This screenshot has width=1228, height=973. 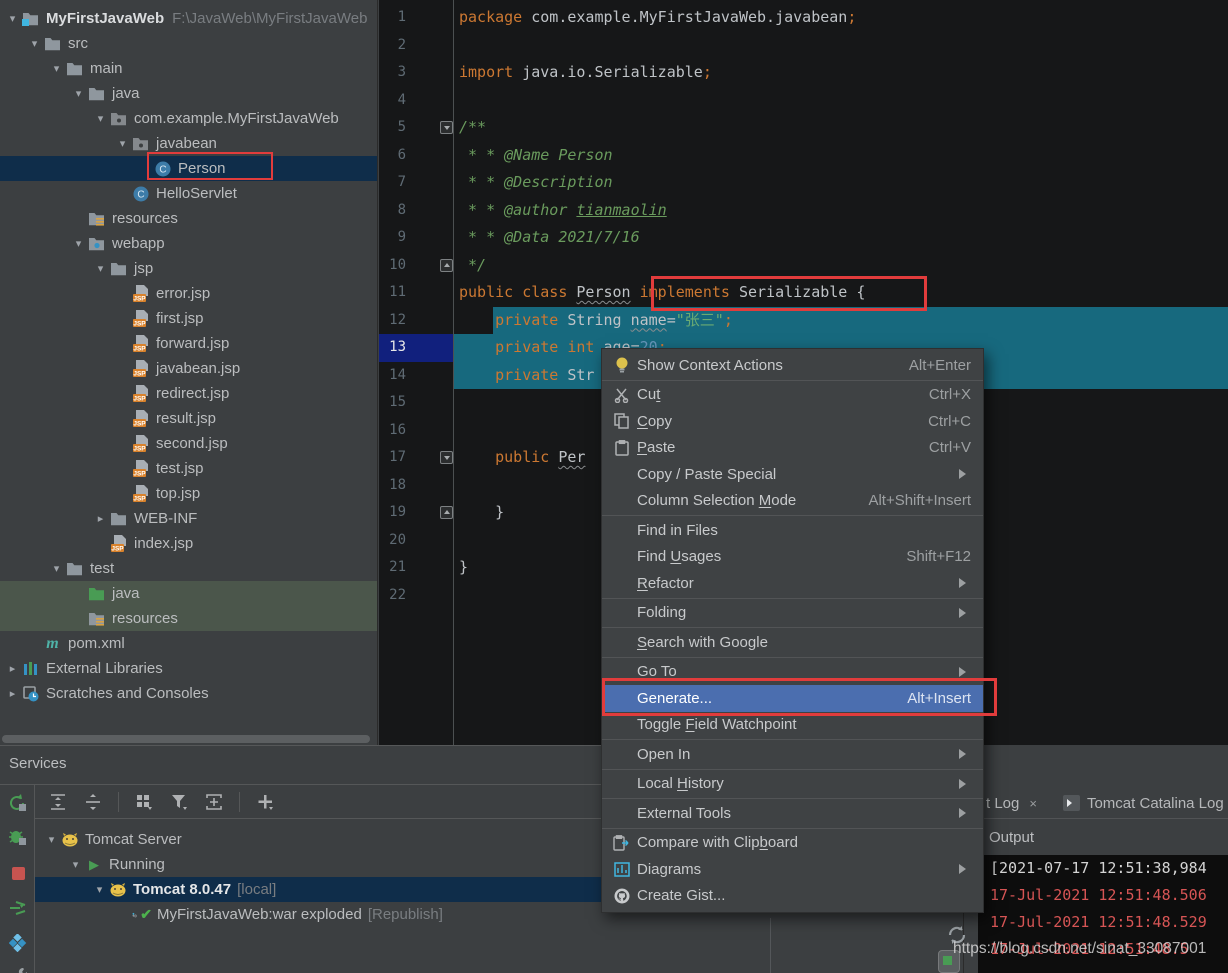 What do you see at coordinates (792, 448) in the screenshot?
I see `menu-item-paste: Paste Ctrl+V` at bounding box center [792, 448].